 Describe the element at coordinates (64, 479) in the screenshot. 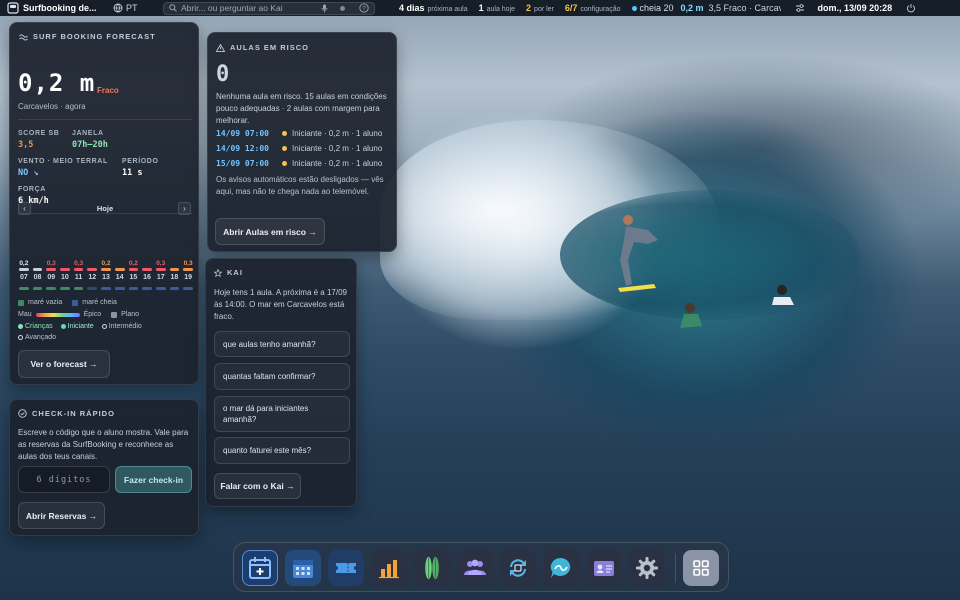

I see `checkin-code-input: 6 dígitos` at that location.